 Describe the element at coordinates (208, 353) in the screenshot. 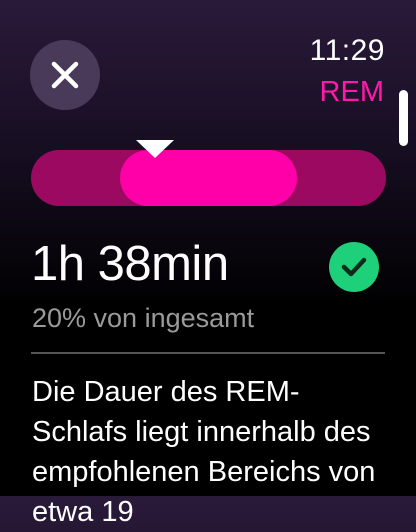

I see `divider` at that location.